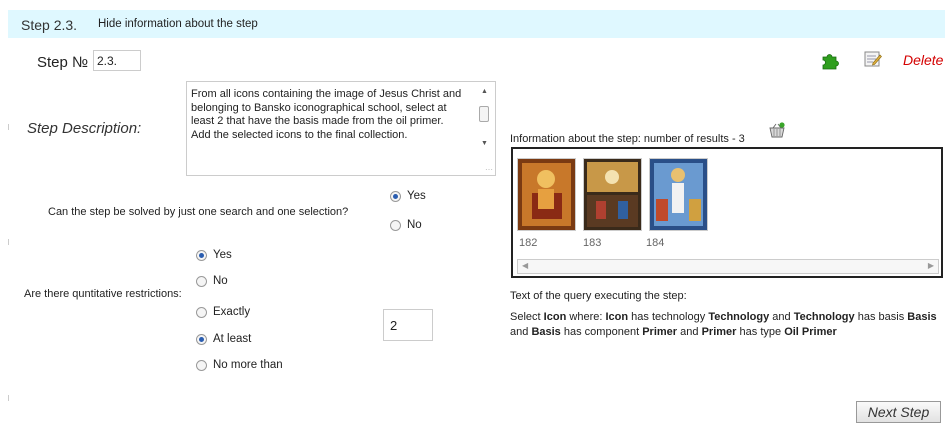 The image size is (945, 425). What do you see at coordinates (484, 114) in the screenshot?
I see `scroll-thumb` at bounding box center [484, 114].